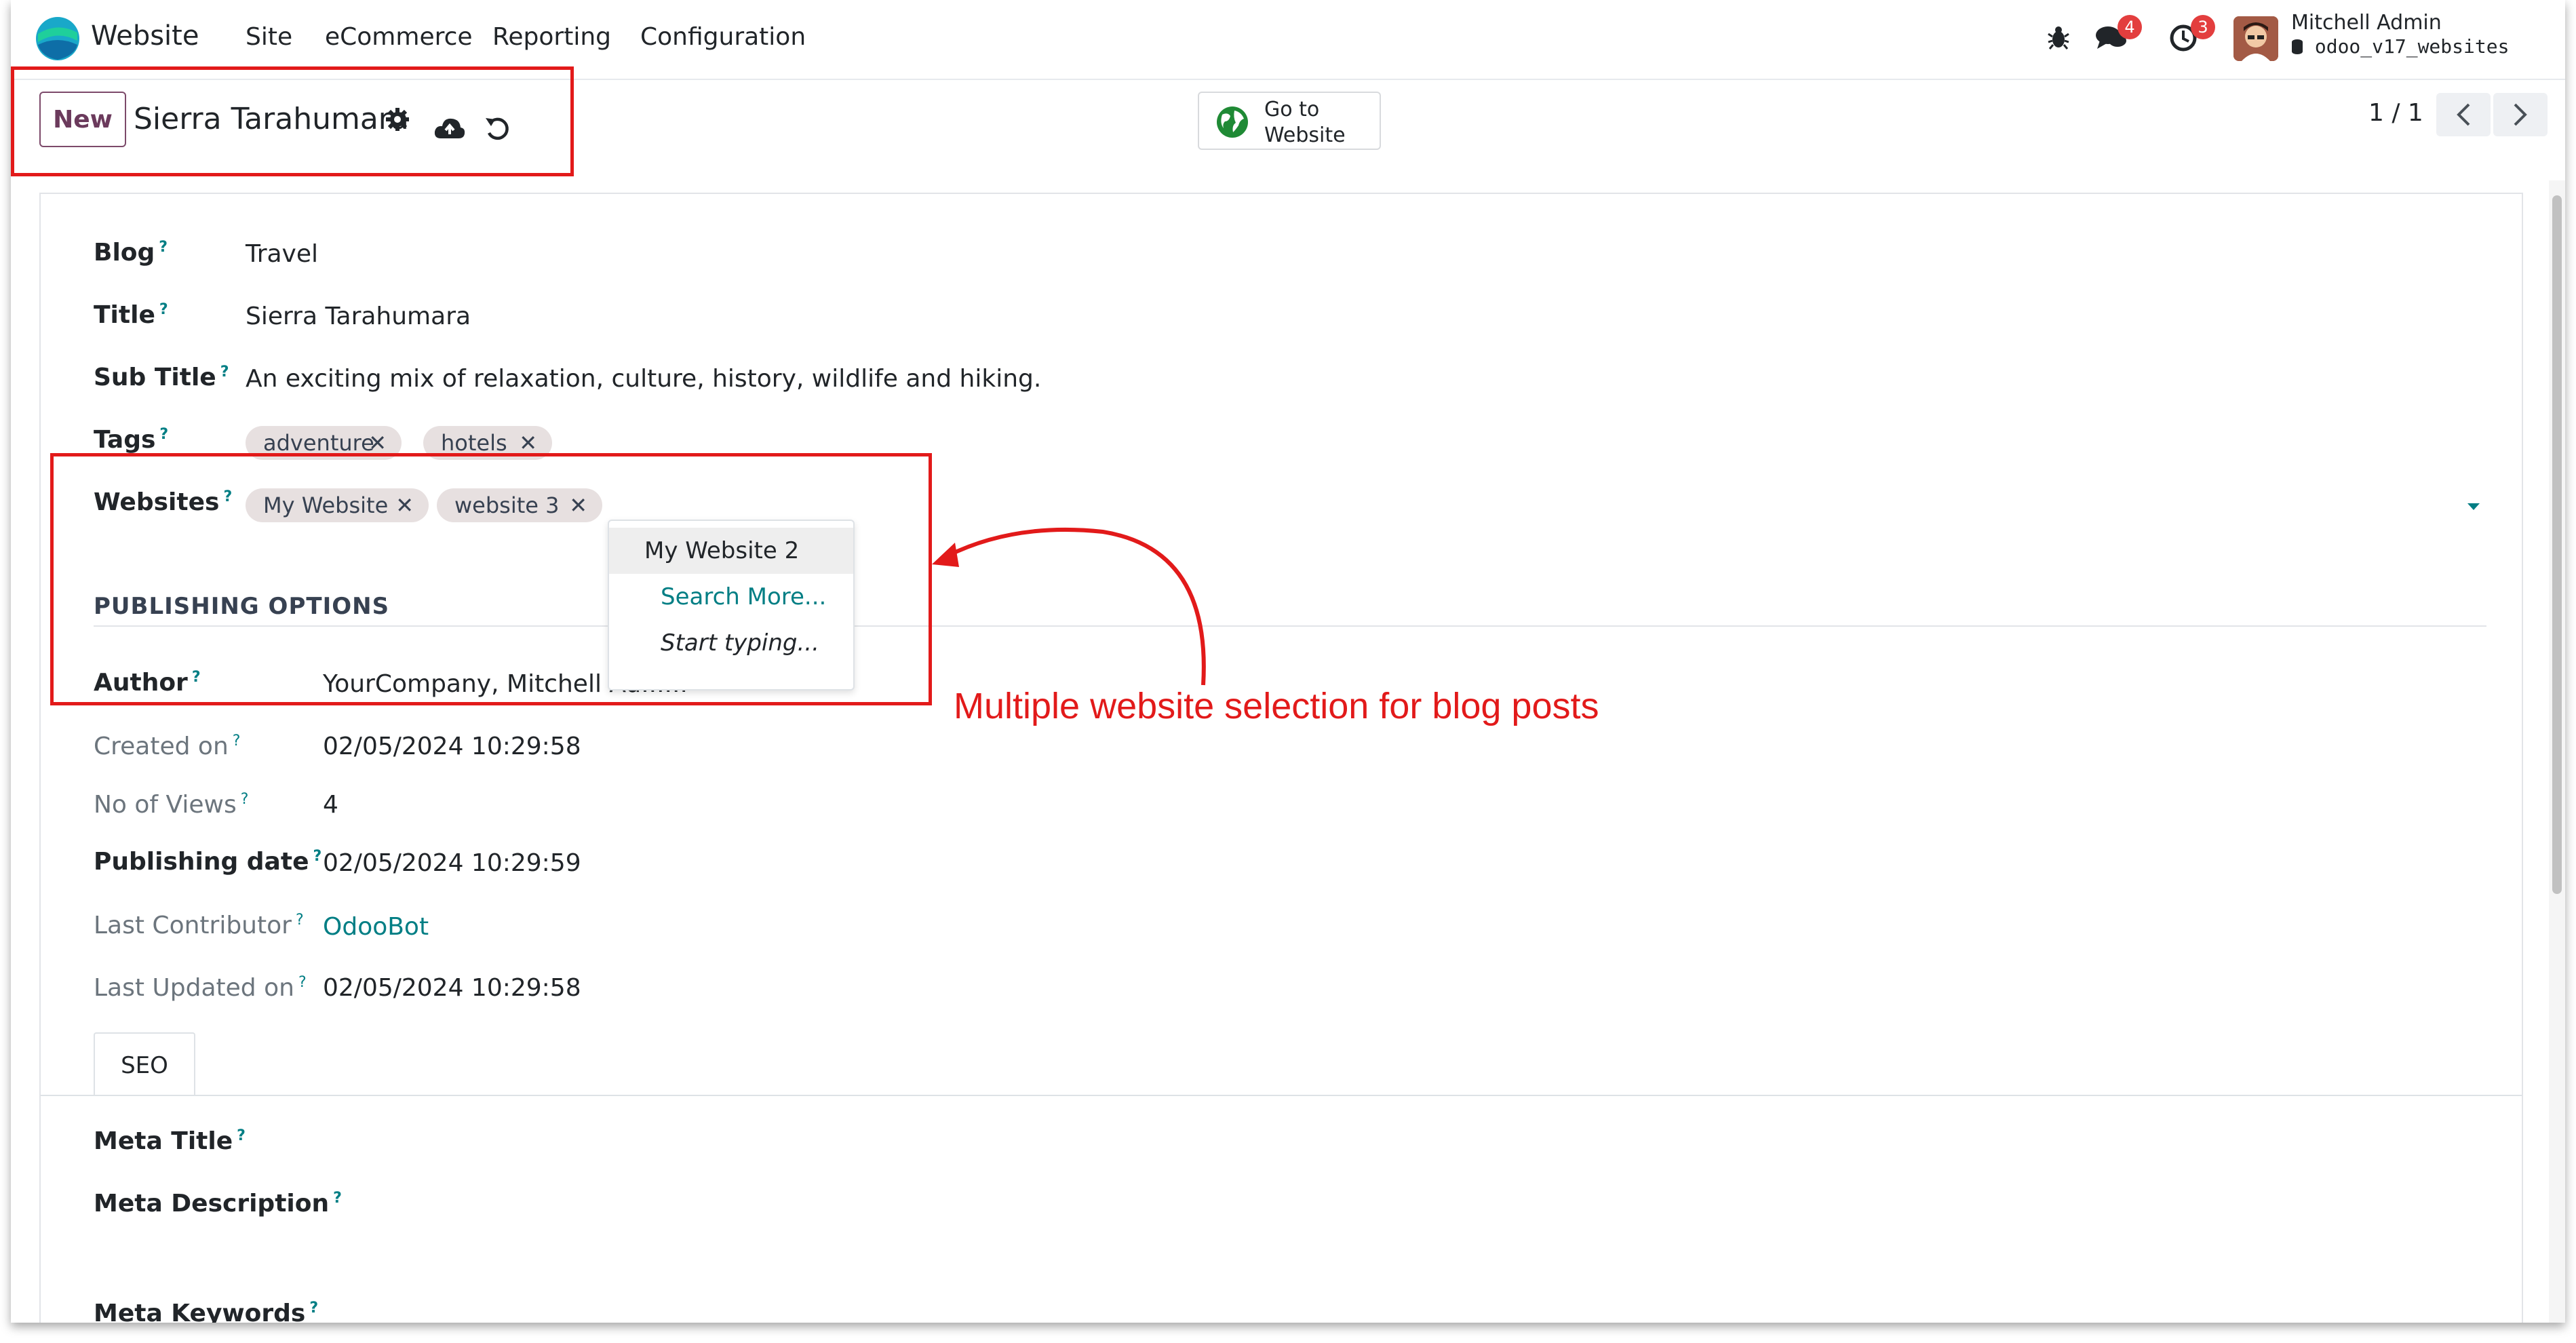 This screenshot has width=2576, height=1343. I want to click on tag-adventure-label: adventure, so click(318, 443).